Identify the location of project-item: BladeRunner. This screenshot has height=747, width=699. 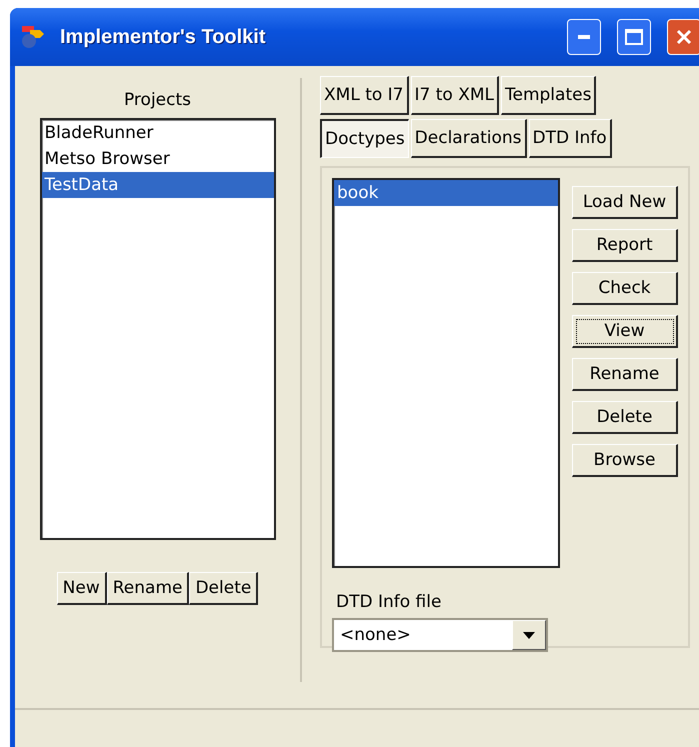
(158, 133).